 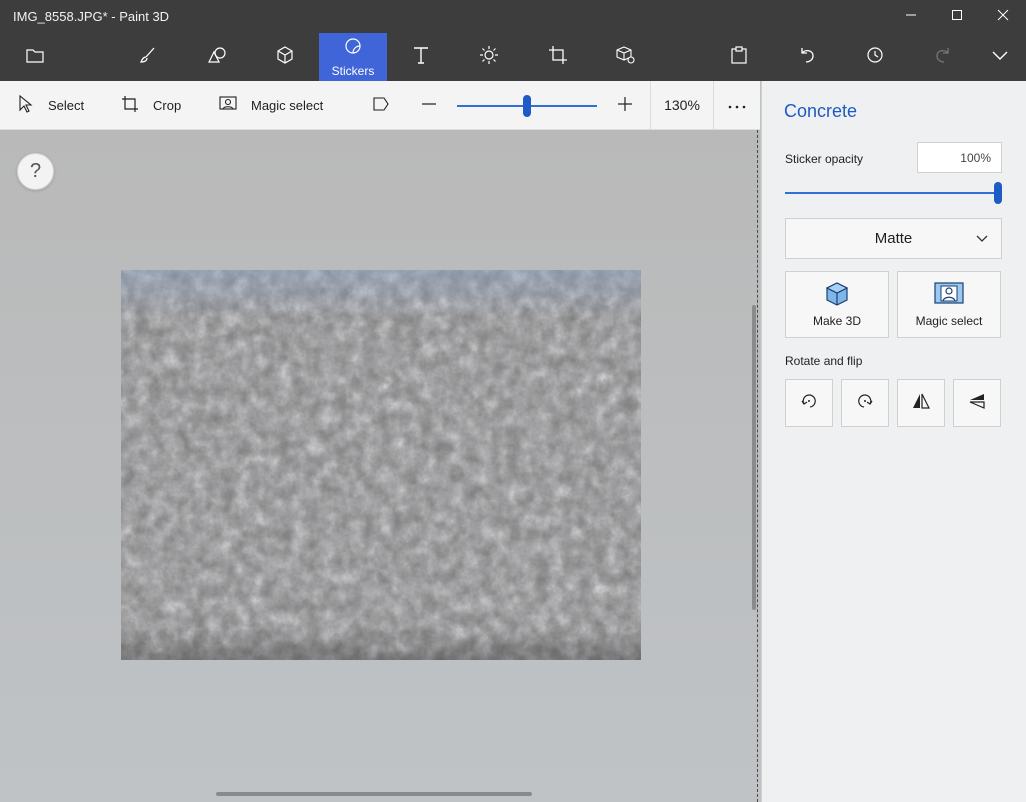 I want to click on close-icon, so click(x=1003, y=17).